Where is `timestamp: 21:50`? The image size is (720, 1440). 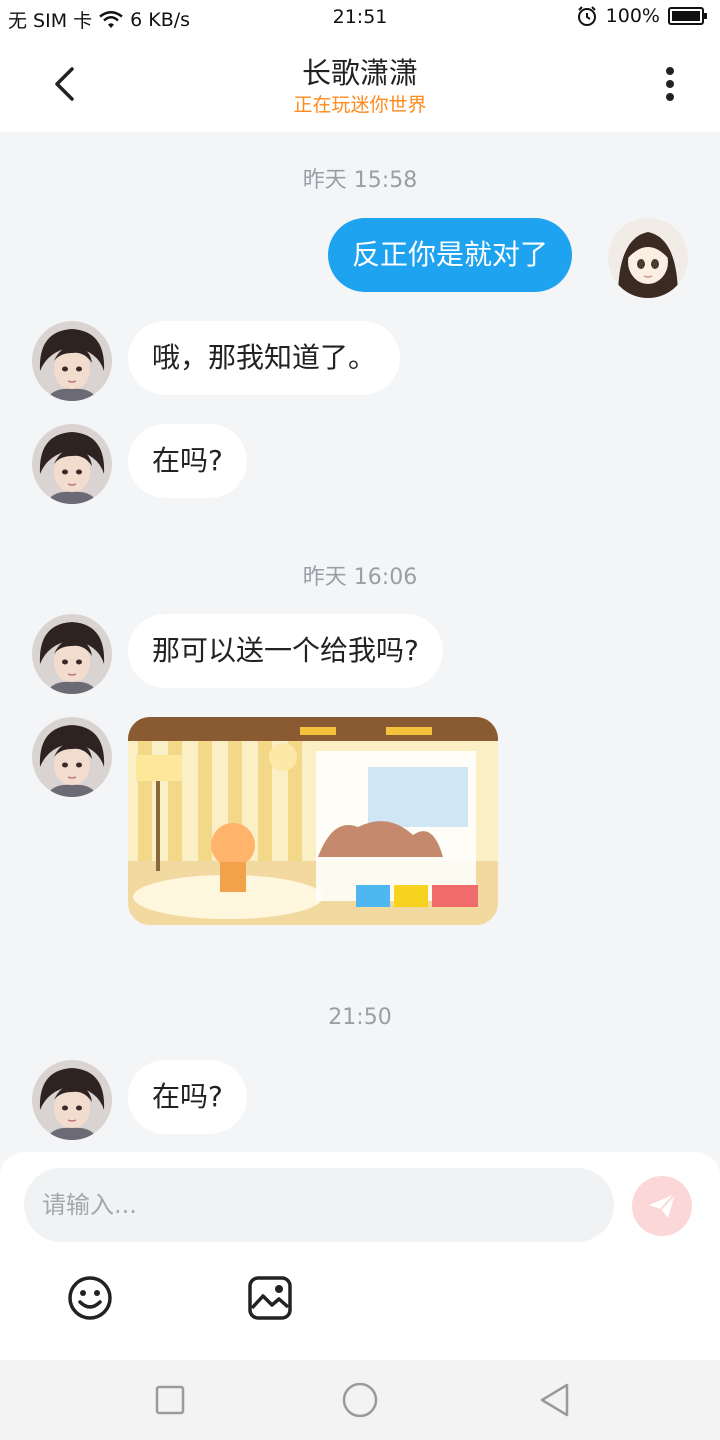 timestamp: 21:50 is located at coordinates (360, 1017).